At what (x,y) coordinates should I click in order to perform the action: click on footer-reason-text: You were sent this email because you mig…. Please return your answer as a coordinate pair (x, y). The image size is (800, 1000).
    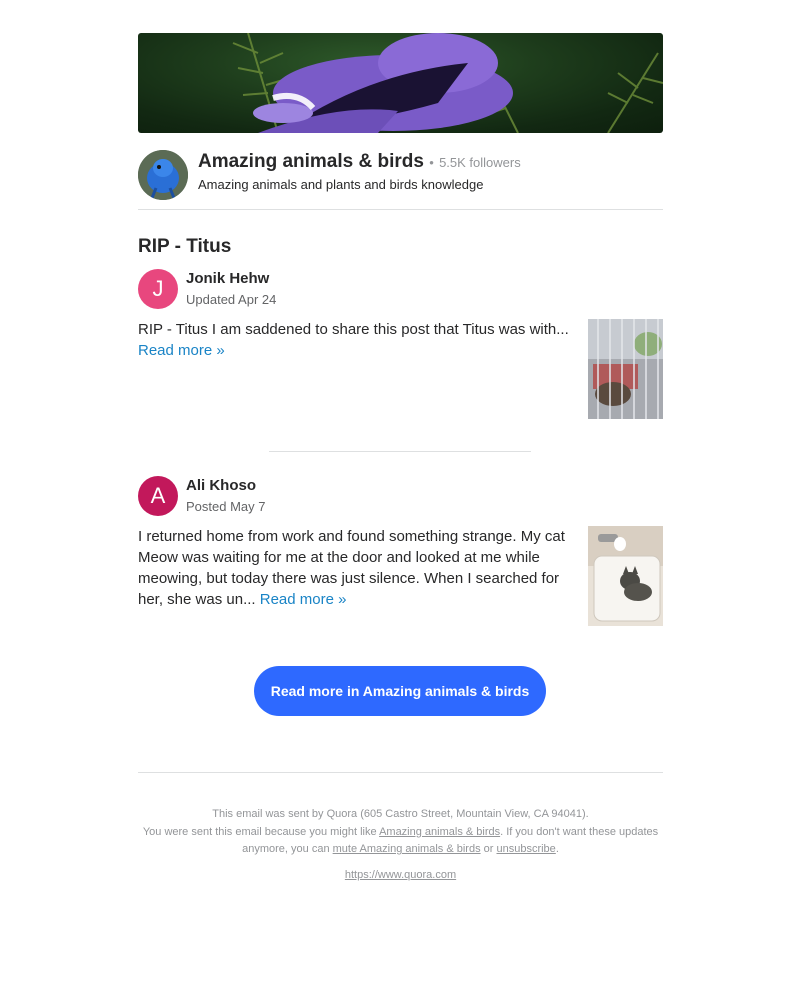
    Looking at the image, I should click on (261, 831).